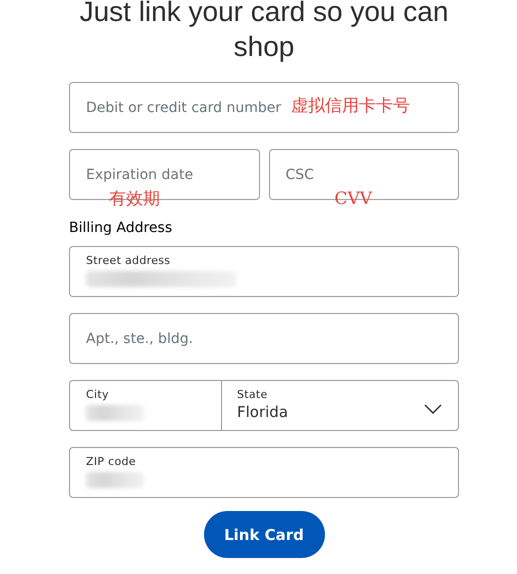 The image size is (517, 574). What do you see at coordinates (121, 228) in the screenshot?
I see `section-title: Billing Address` at bounding box center [121, 228].